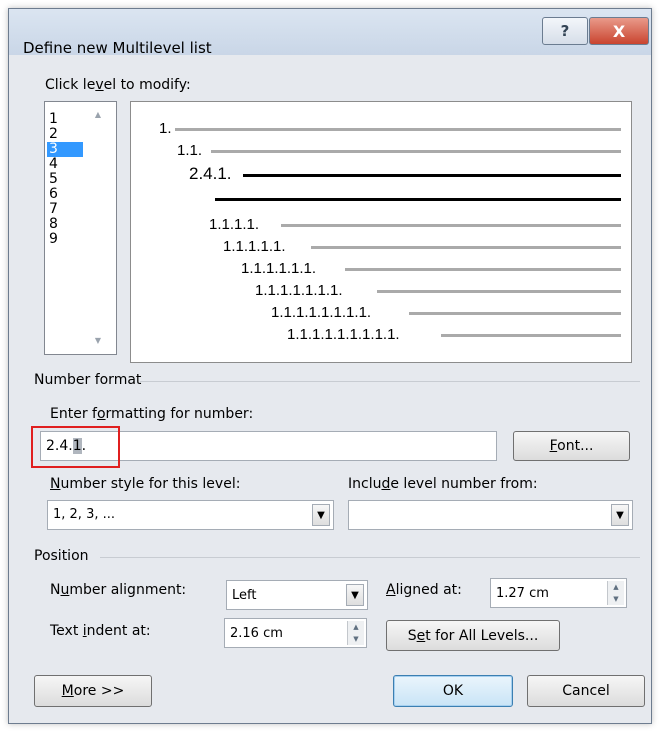 Image resolution: width=662 pixels, height=731 pixels. I want to click on include-level-select: ▼, so click(490, 515).